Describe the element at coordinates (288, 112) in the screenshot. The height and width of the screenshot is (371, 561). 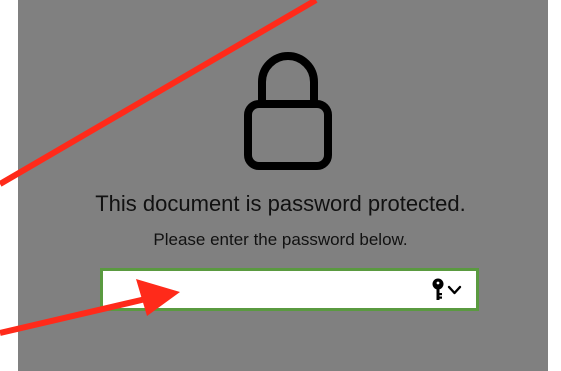
I see `lock-icon` at that location.